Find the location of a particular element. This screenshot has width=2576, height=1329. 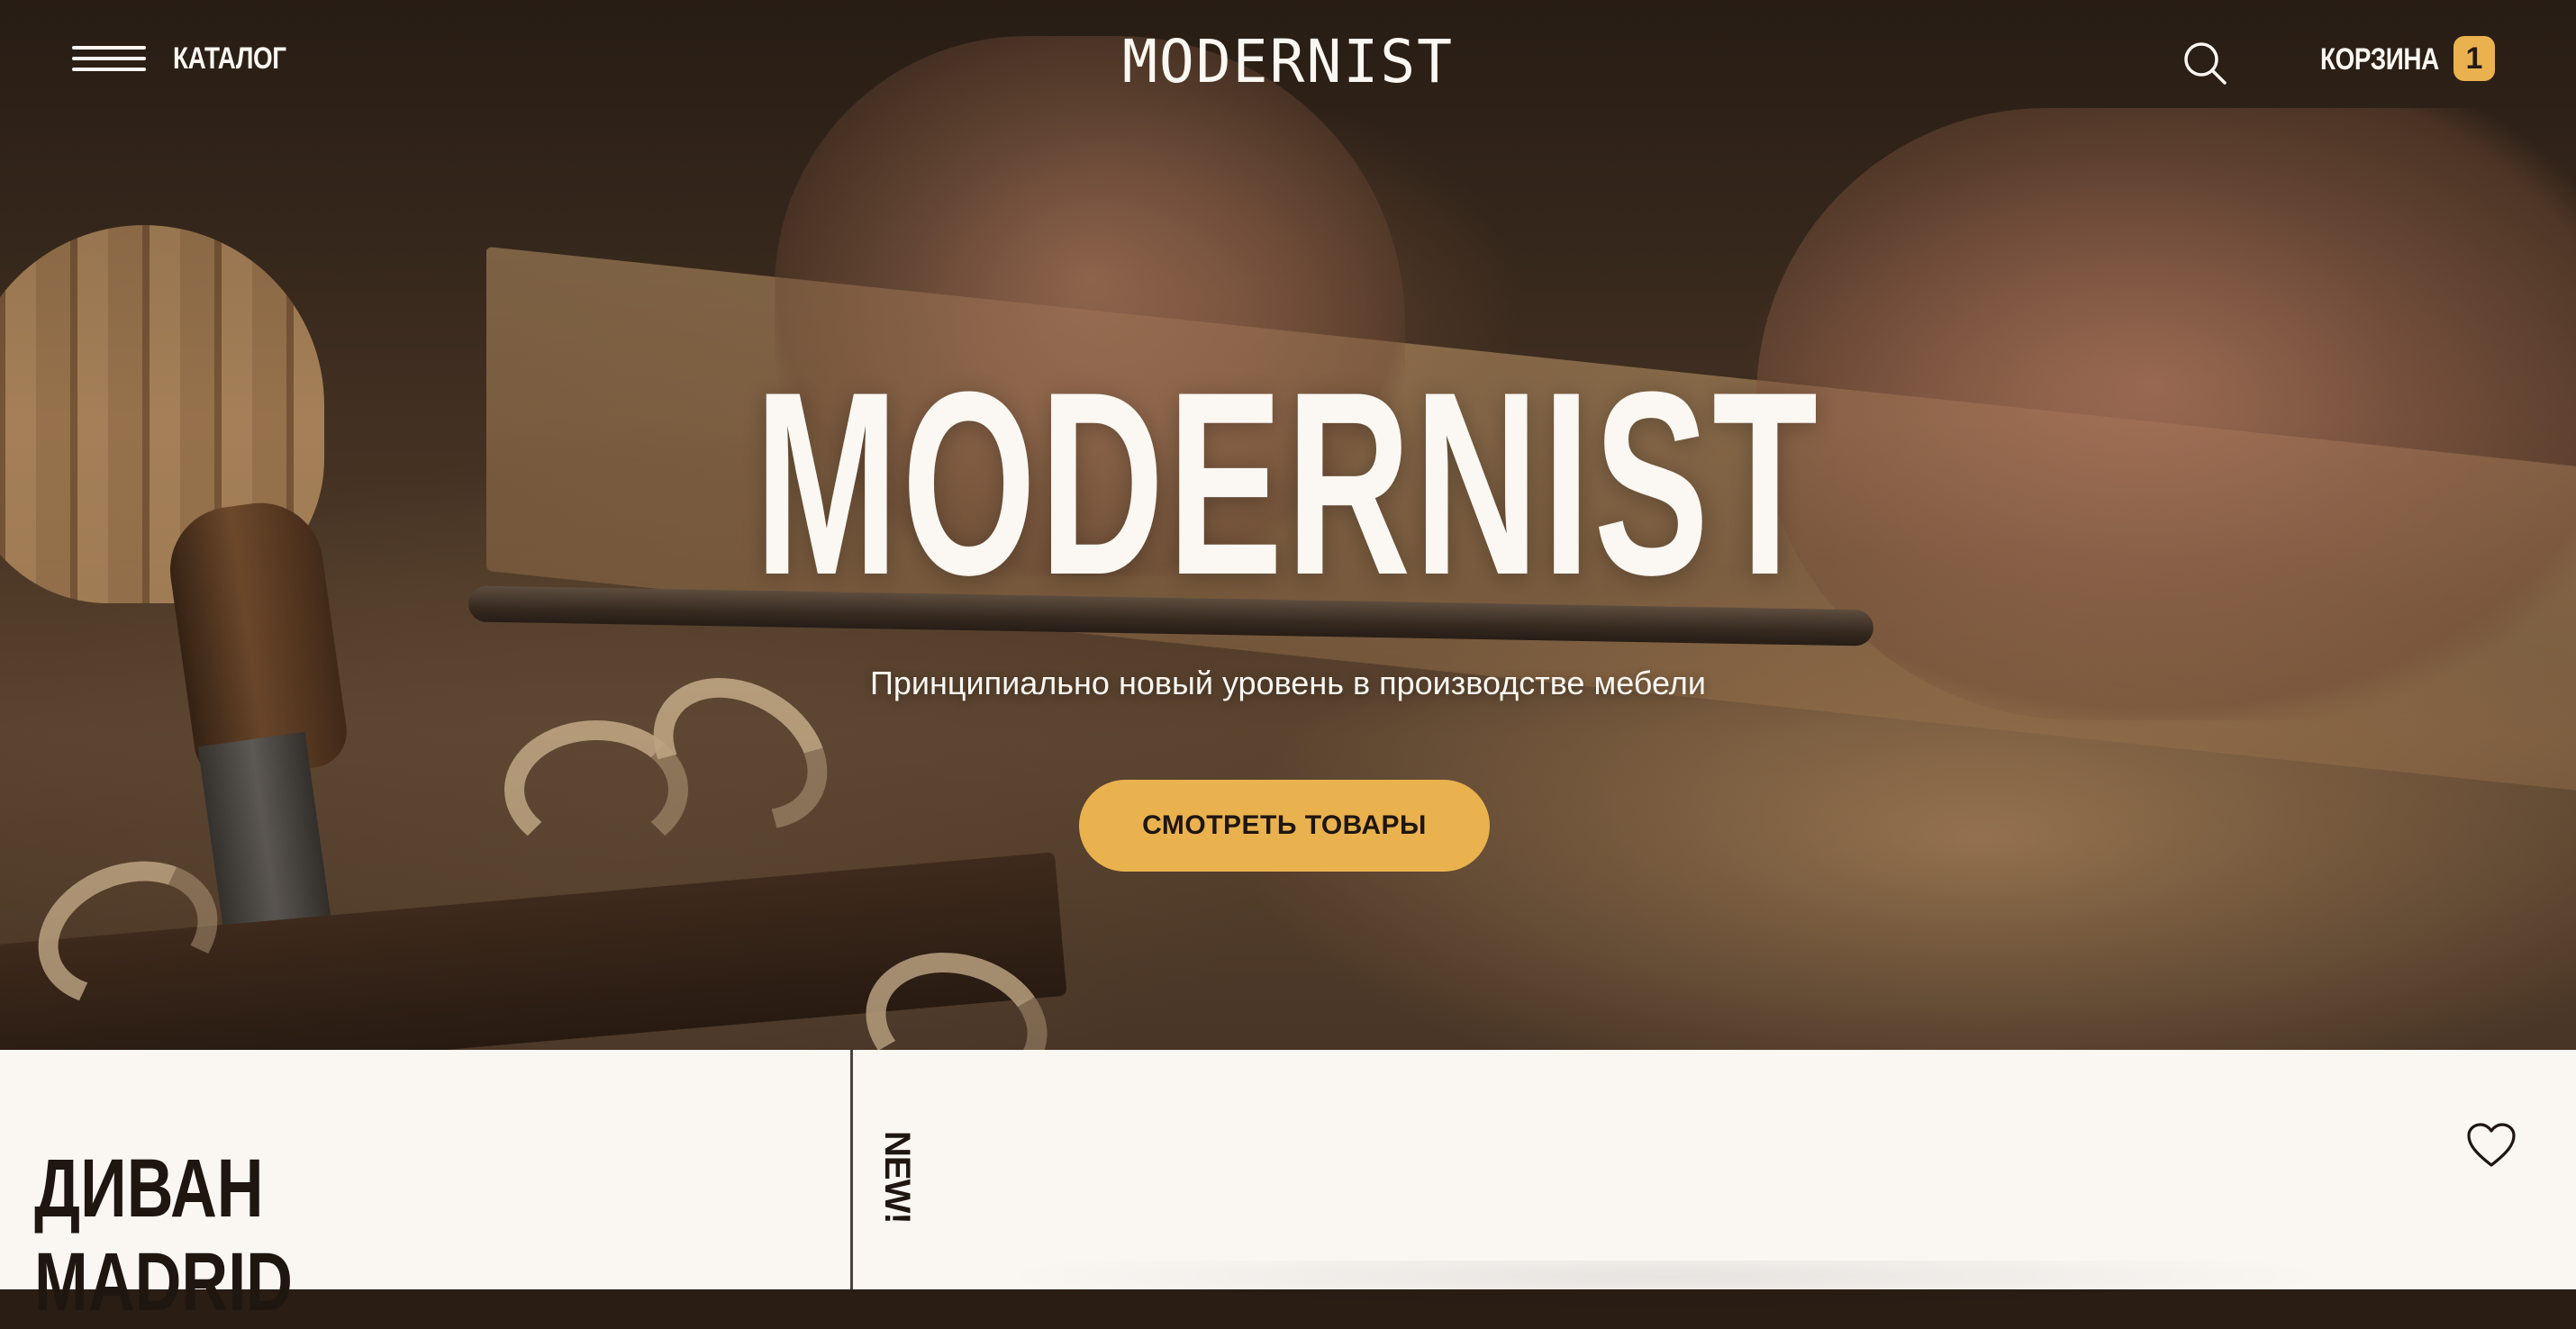

site-header: КАТАЛОГ MODERNIST КОРЗИНА 1 is located at coordinates (1288, 59).